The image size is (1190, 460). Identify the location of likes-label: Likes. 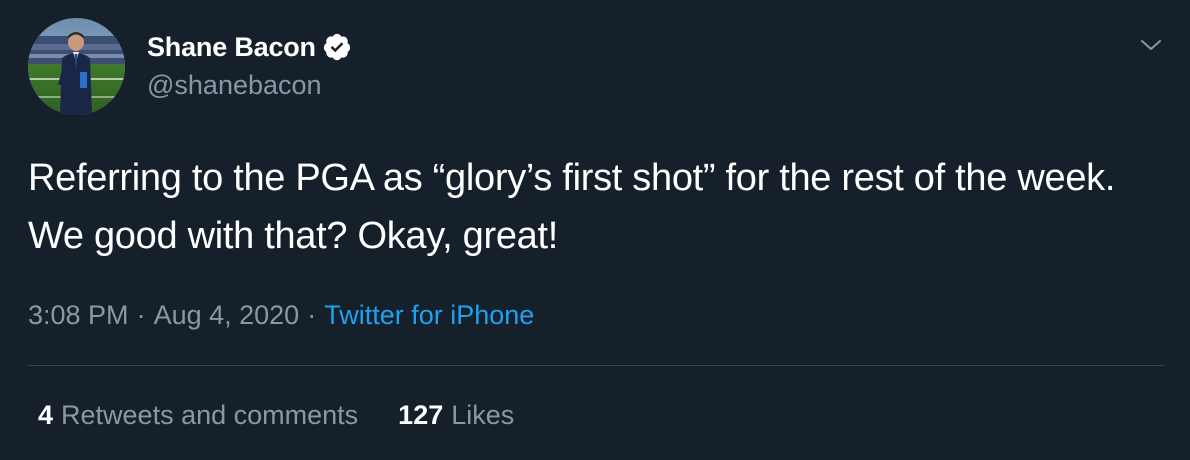
(483, 415).